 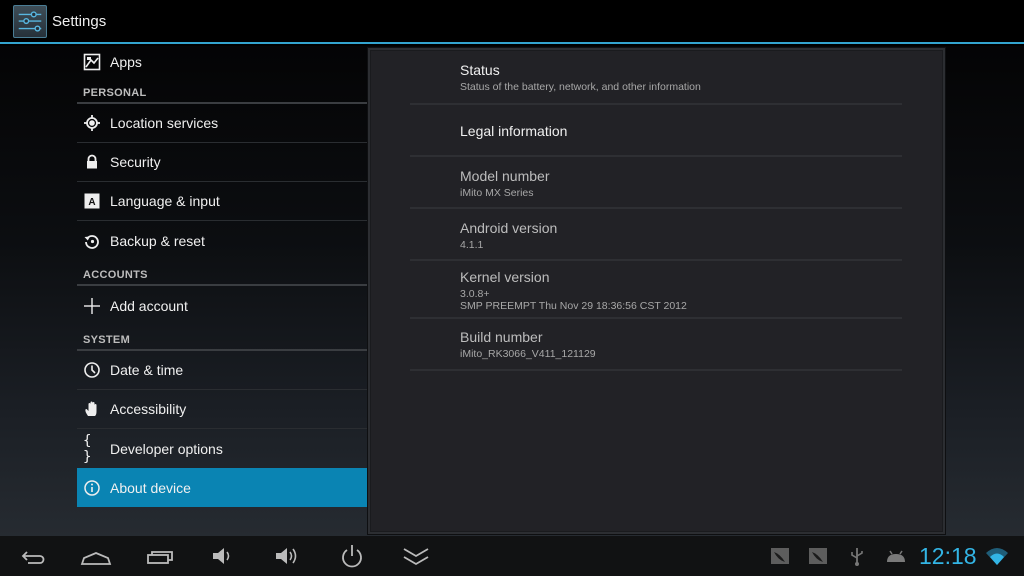 I want to click on keyboard-a-icon: A, so click(x=92, y=201).